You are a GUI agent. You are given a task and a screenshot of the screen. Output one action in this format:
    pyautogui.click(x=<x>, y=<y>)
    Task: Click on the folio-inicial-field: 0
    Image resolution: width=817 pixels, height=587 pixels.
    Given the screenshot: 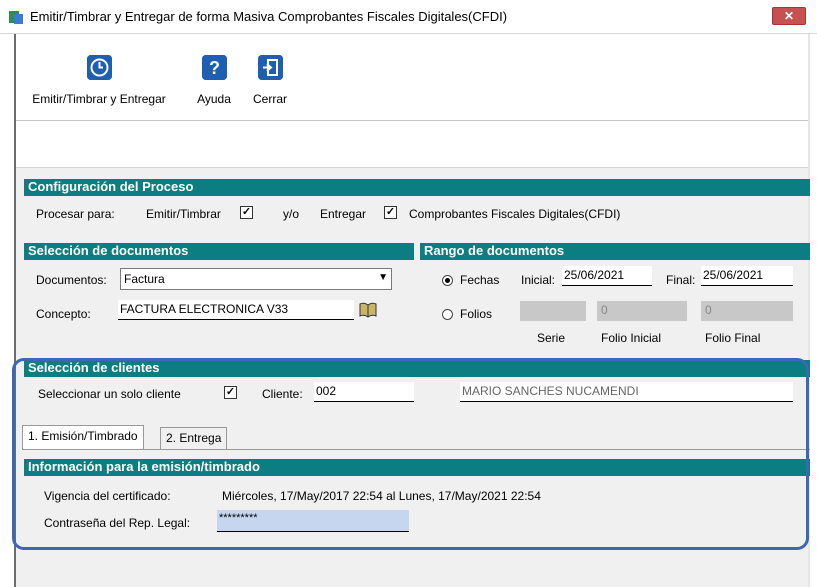 What is the action you would take?
    pyautogui.click(x=642, y=311)
    